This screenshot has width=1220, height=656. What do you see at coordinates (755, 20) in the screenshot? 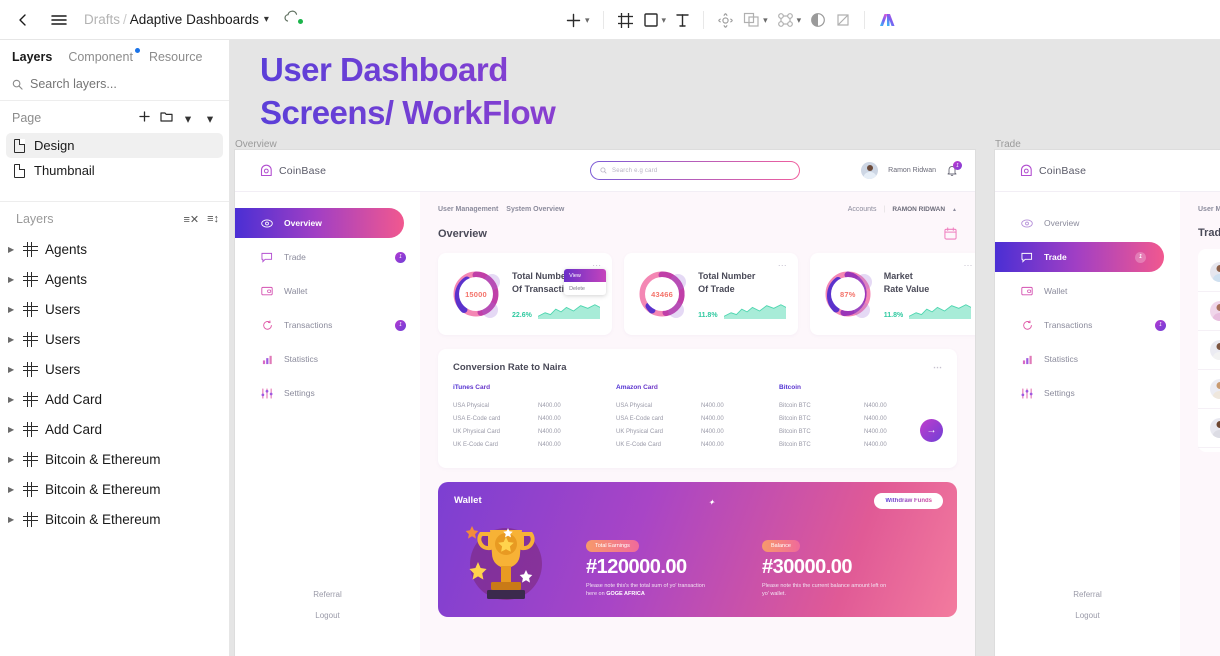
I see `boolean-tool: ▾` at bounding box center [755, 20].